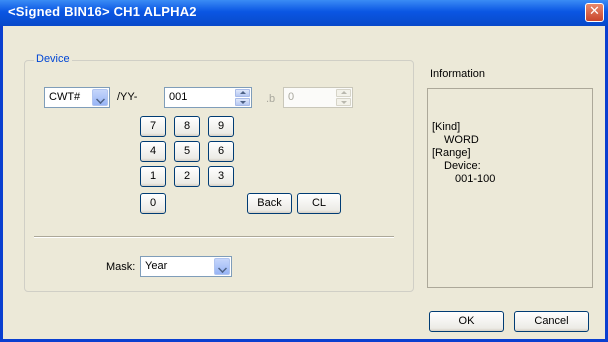 This screenshot has width=608, height=342. Describe the element at coordinates (475, 179) in the screenshot. I see `range-device-value: 001-100` at that location.